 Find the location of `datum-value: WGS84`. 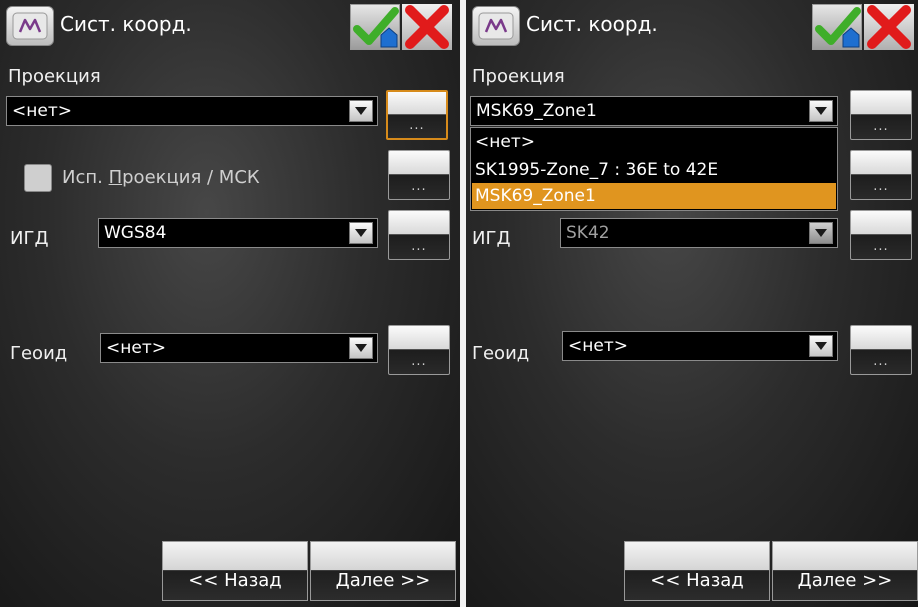

datum-value: WGS84 is located at coordinates (135, 233).